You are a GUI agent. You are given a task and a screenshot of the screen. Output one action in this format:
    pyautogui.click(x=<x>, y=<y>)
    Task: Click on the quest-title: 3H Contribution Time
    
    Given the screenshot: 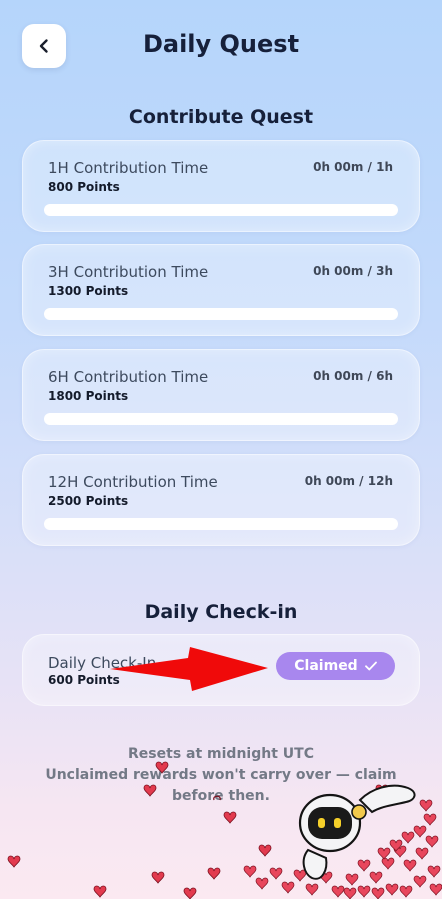 What is the action you would take?
    pyautogui.click(x=128, y=272)
    